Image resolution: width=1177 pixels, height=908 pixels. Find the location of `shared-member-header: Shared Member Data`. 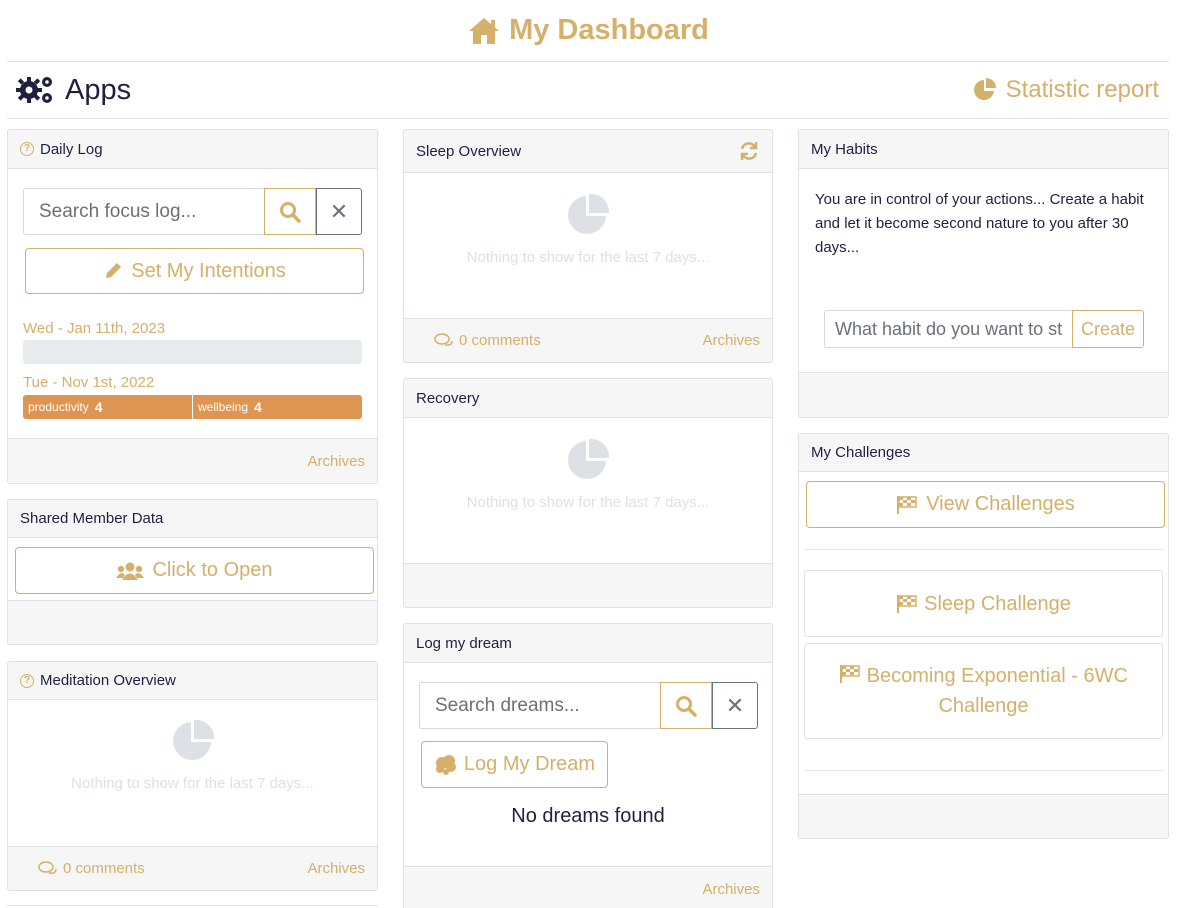

shared-member-header: Shared Member Data is located at coordinates (192, 519).